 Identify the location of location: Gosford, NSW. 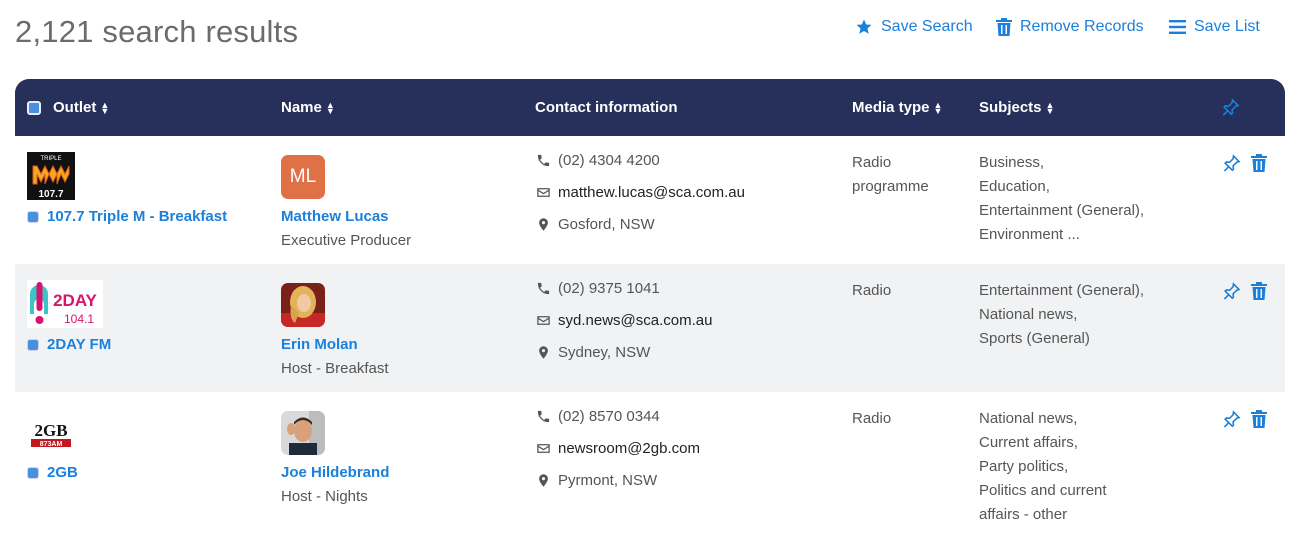
(606, 224).